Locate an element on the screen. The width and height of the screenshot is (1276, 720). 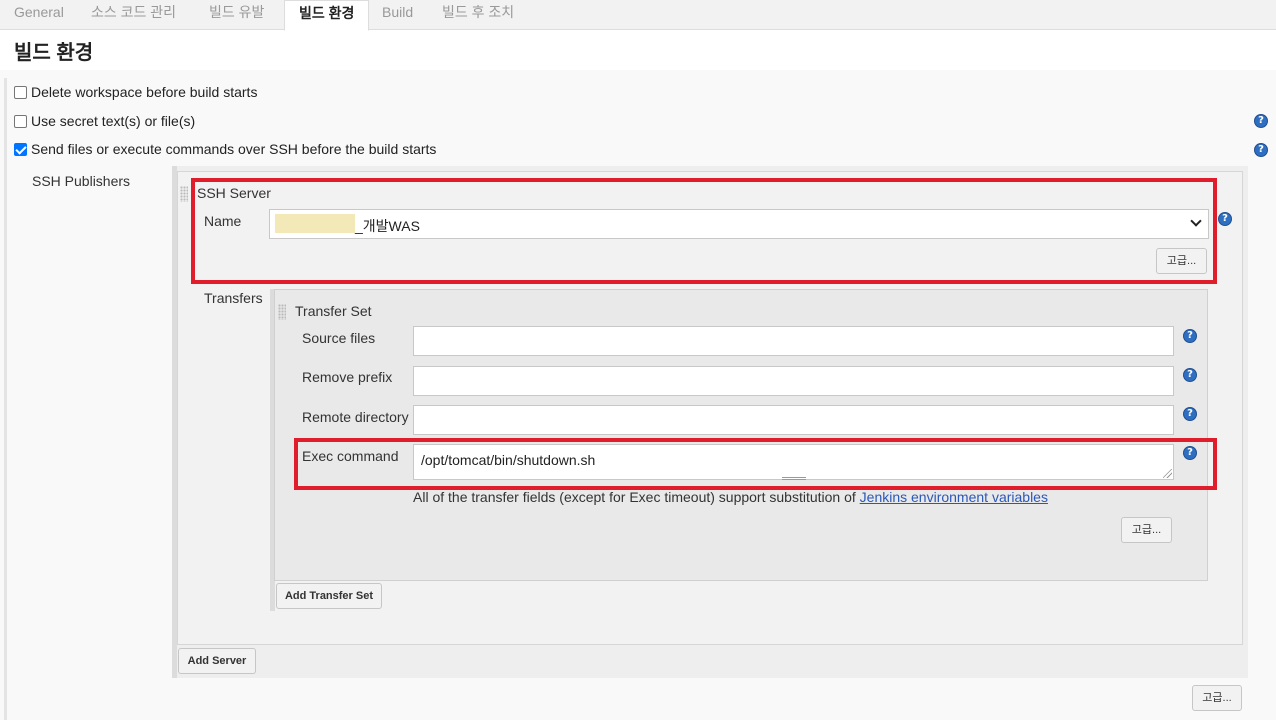
delete-workspace-label: Delete workspace before build starts is located at coordinates (144, 92).